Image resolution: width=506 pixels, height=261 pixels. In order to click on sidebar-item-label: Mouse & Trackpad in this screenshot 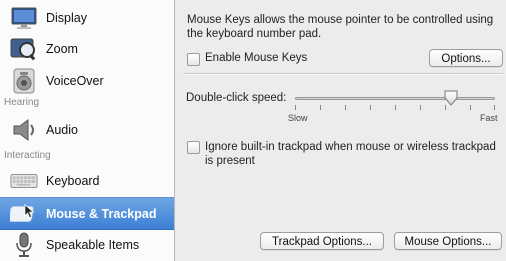, I will do `click(101, 213)`.